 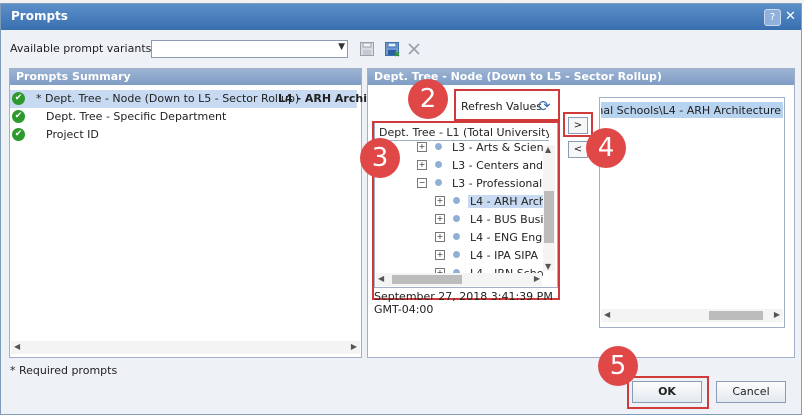 What do you see at coordinates (81, 48) in the screenshot?
I see `variants-label: Available prompt variants` at bounding box center [81, 48].